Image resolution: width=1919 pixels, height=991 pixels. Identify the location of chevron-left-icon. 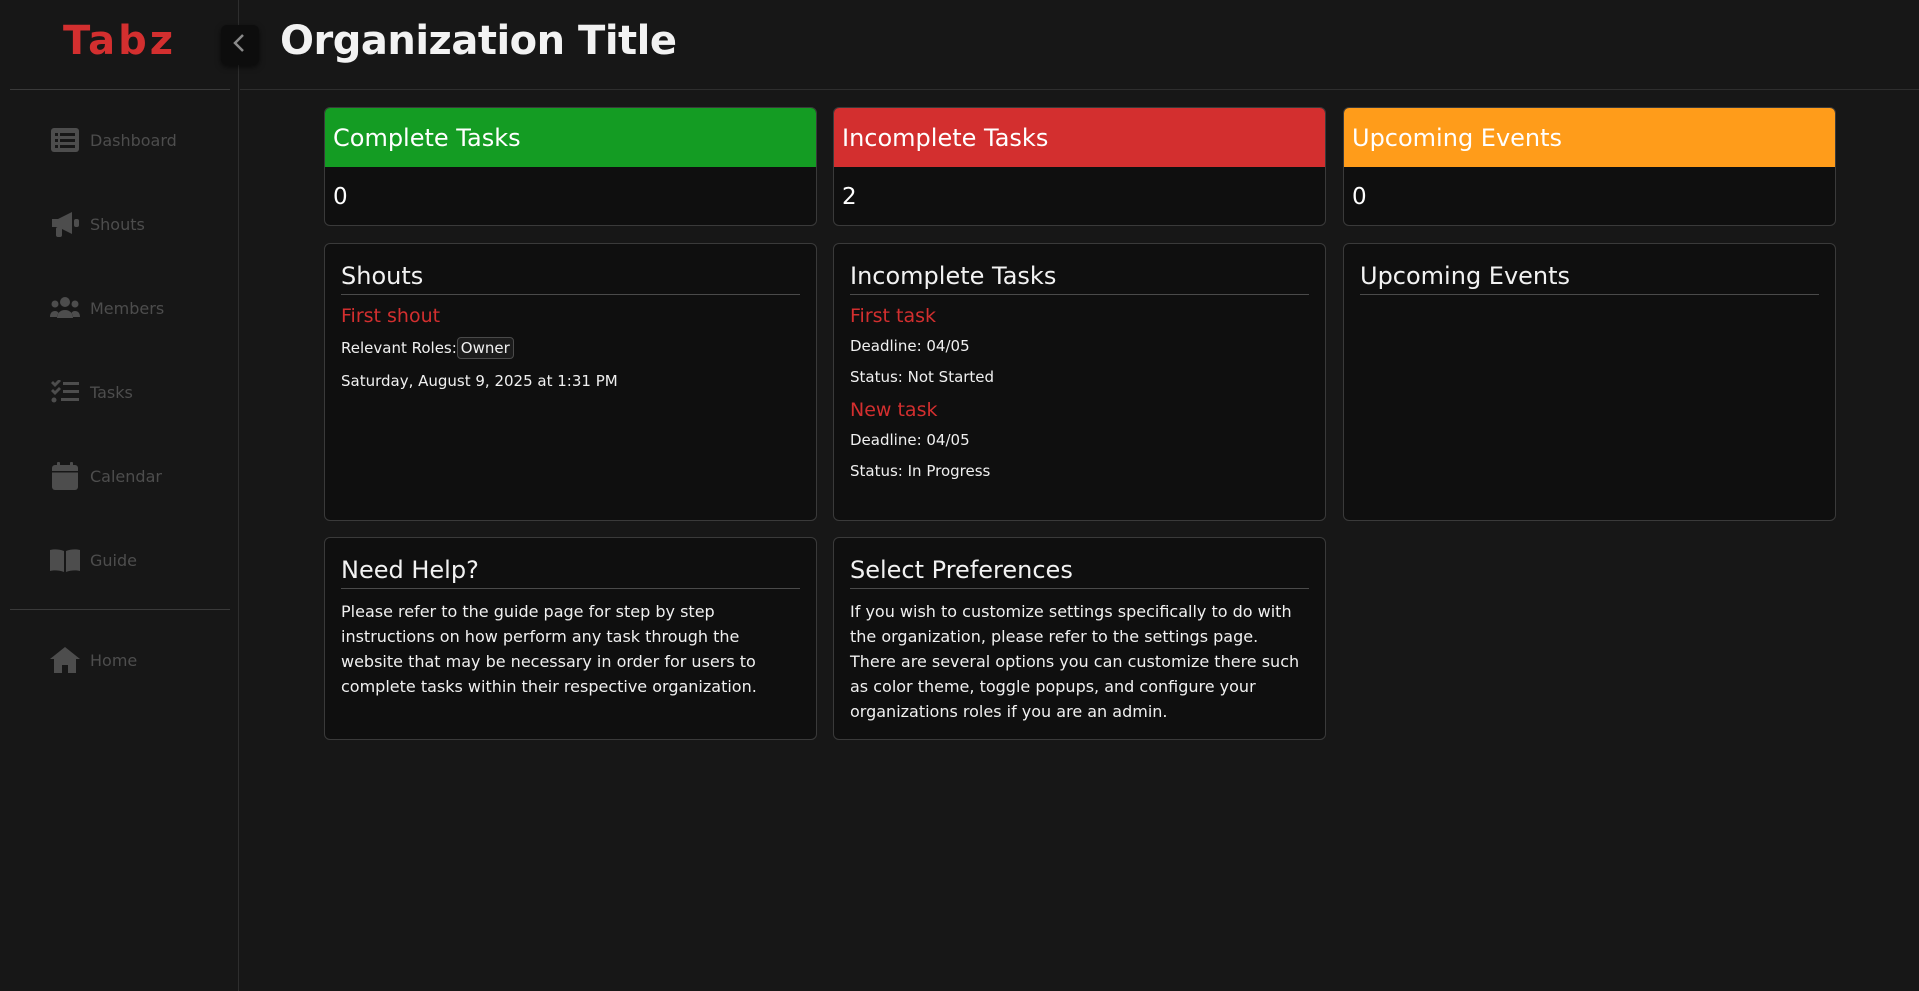
(240, 45).